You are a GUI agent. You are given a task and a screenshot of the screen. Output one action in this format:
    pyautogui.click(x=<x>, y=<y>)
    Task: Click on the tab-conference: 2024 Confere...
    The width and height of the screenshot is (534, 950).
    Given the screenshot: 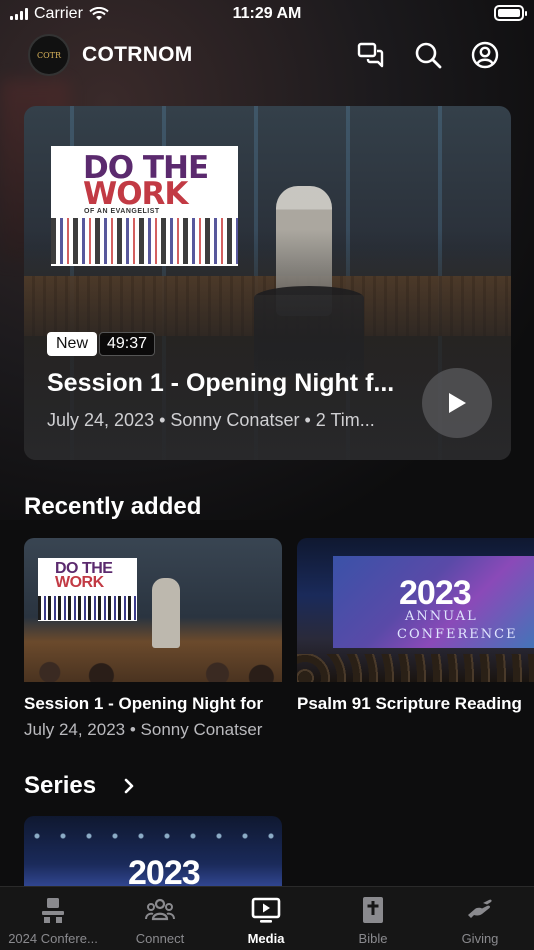 What is the action you would take?
    pyautogui.click(x=53, y=920)
    